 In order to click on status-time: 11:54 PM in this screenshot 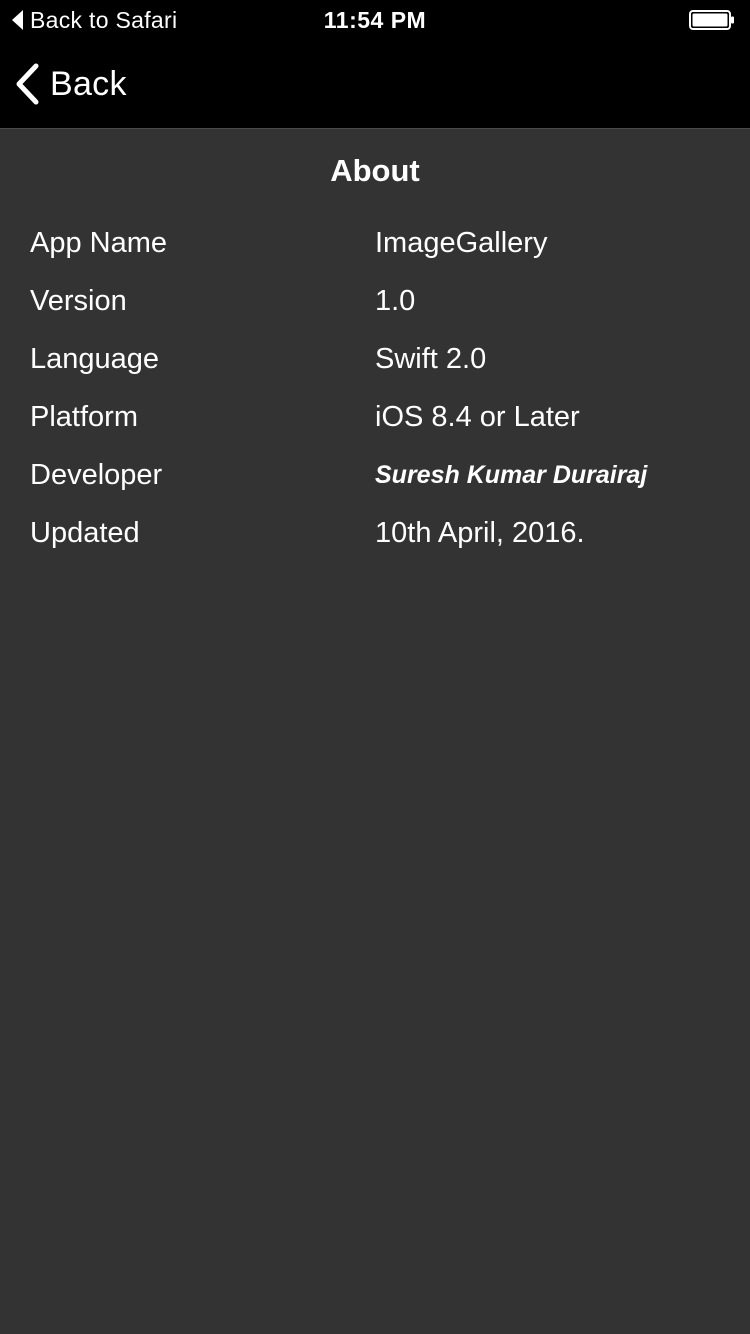, I will do `click(375, 20)`.